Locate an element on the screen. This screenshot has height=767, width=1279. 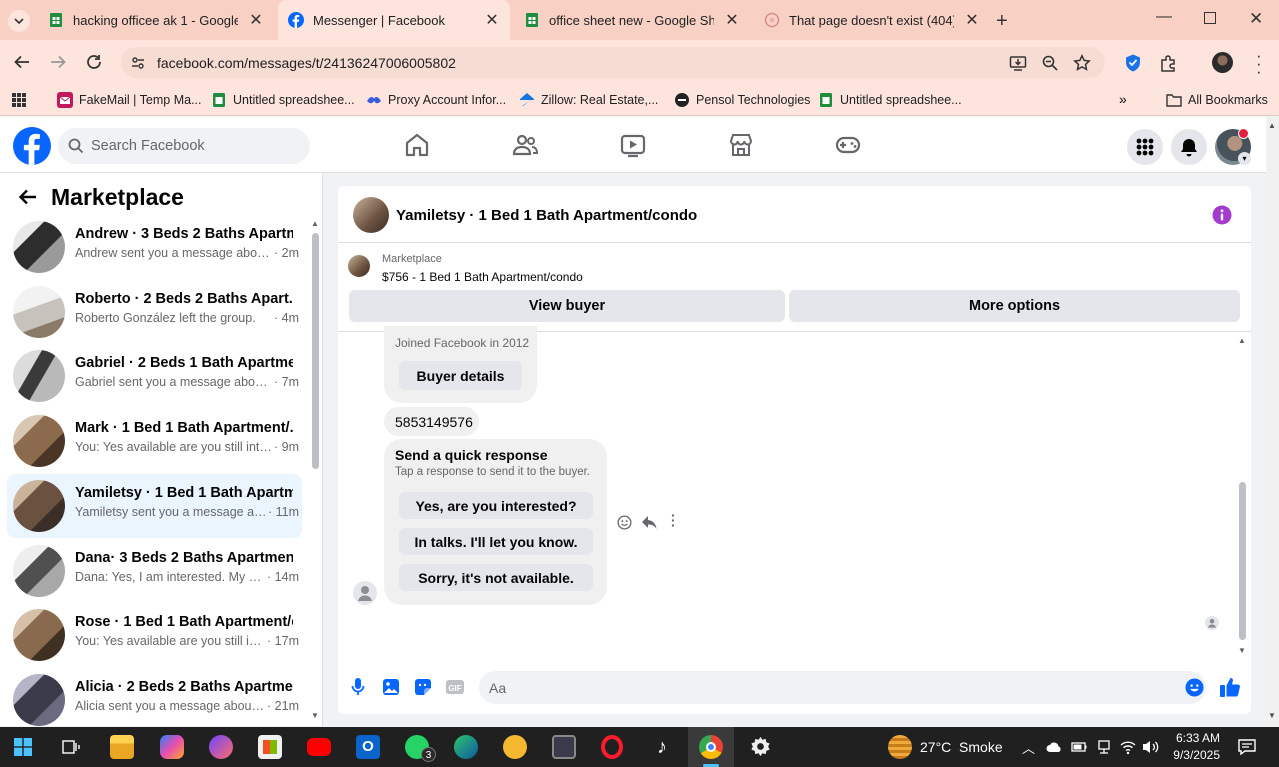
reply-icon is located at coordinates (649, 522).